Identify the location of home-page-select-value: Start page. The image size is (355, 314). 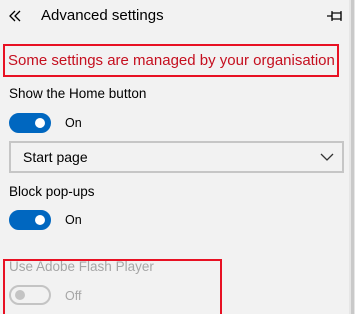
(55, 157).